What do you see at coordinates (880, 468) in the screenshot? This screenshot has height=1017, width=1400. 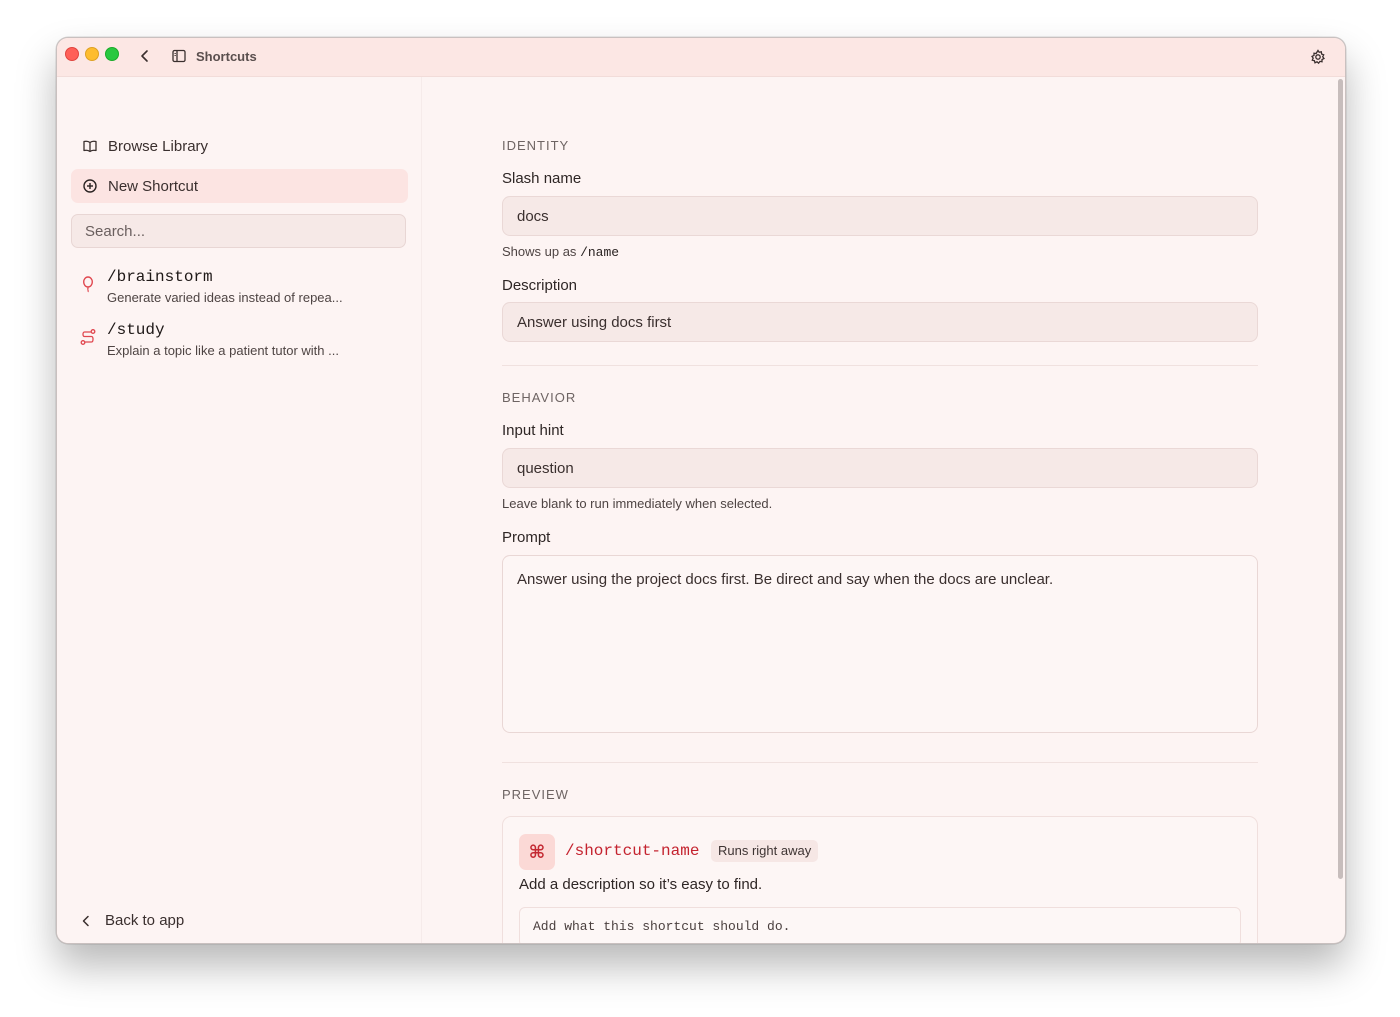 I see `input-hint-input` at bounding box center [880, 468].